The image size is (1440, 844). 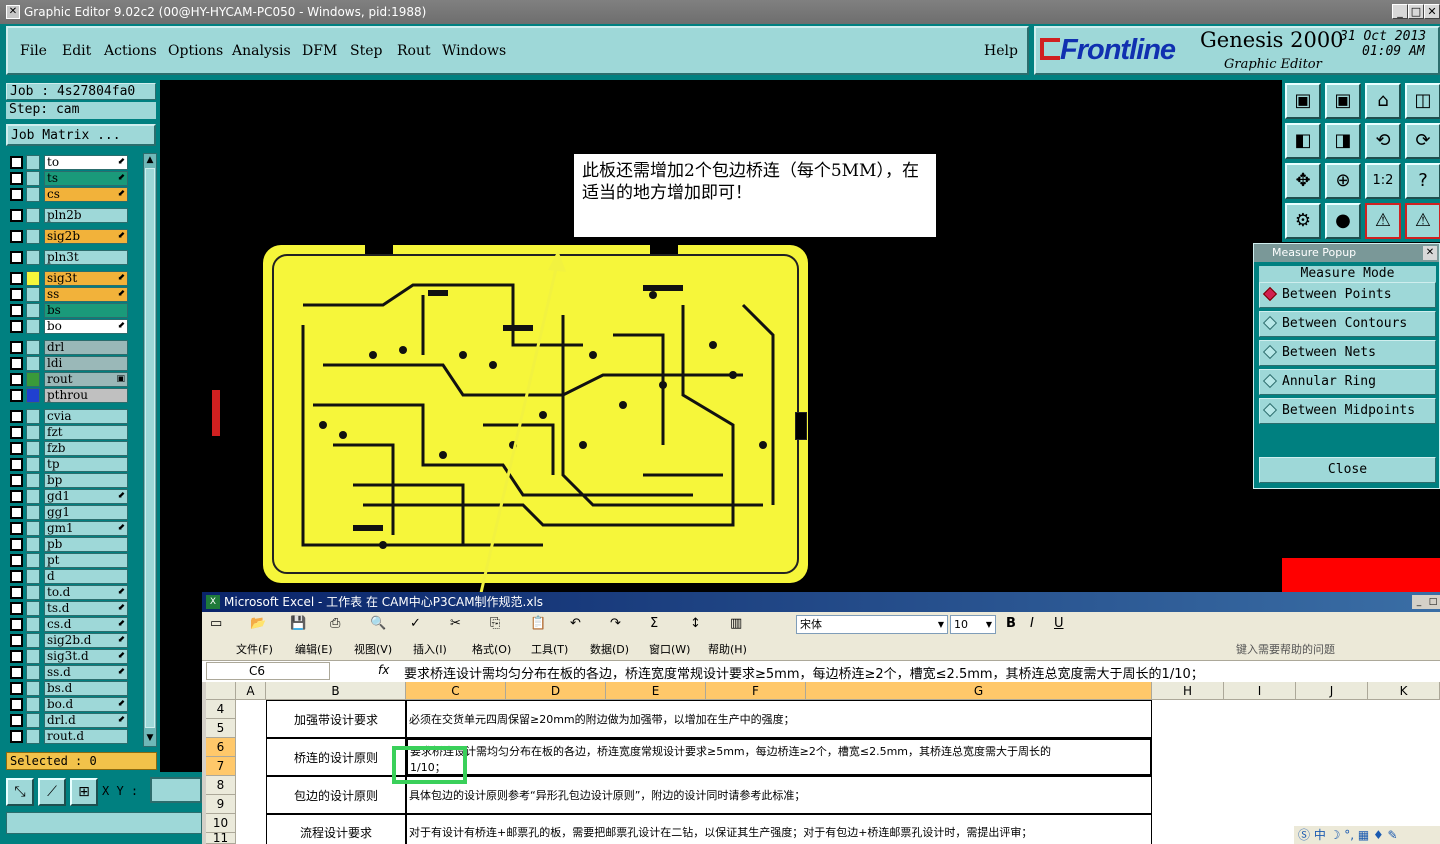 I want to click on move-up-icon: ▣, so click(x=1303, y=101).